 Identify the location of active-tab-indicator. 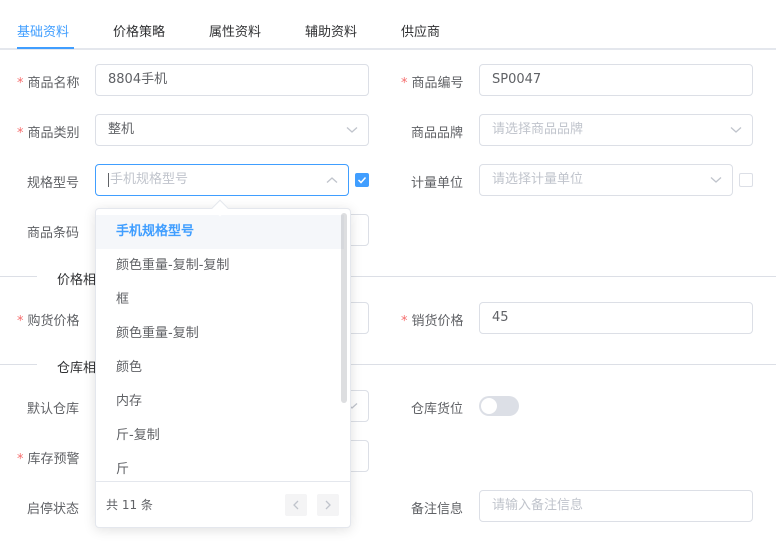
(45, 48).